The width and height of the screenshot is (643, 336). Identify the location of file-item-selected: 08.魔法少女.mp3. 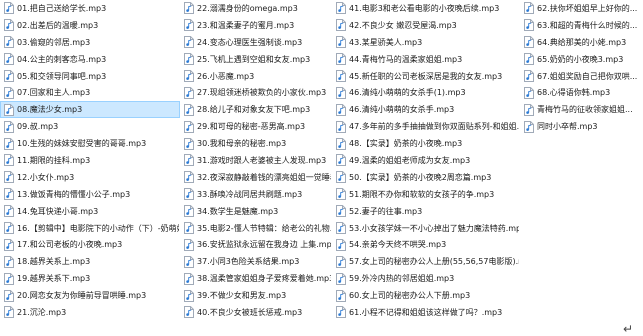
(90, 110).